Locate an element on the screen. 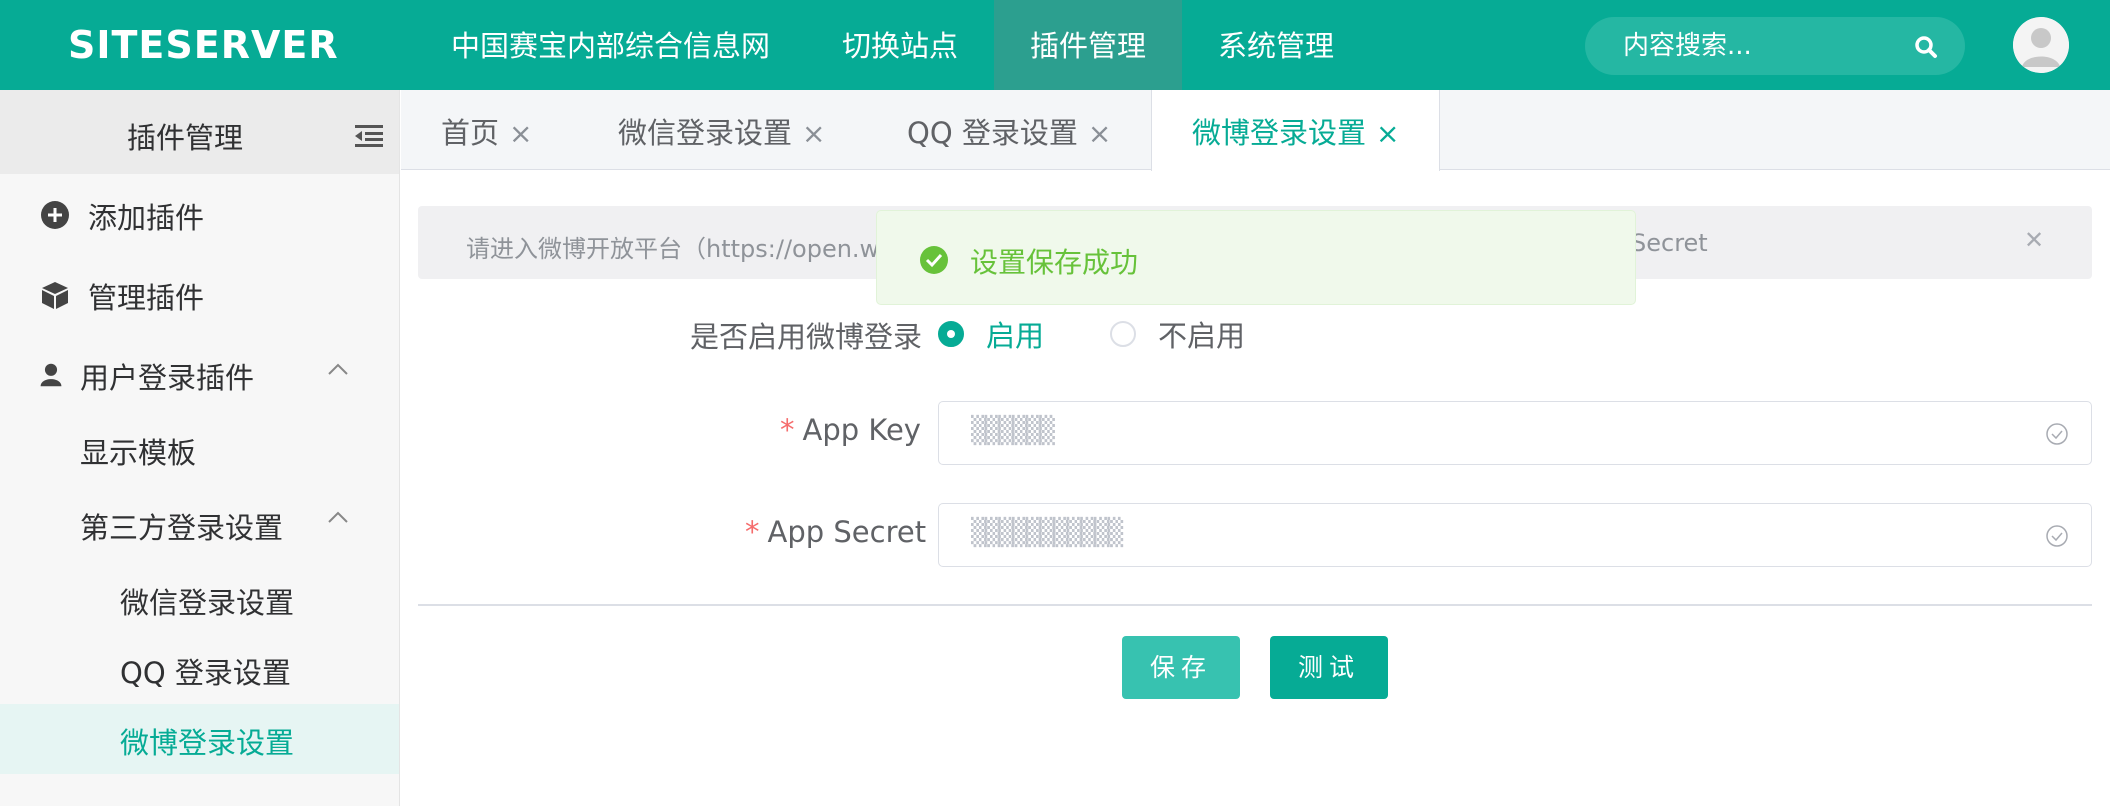 The width and height of the screenshot is (2110, 806). tab-wechat-login: 微信登录设置 × is located at coordinates (721, 130).